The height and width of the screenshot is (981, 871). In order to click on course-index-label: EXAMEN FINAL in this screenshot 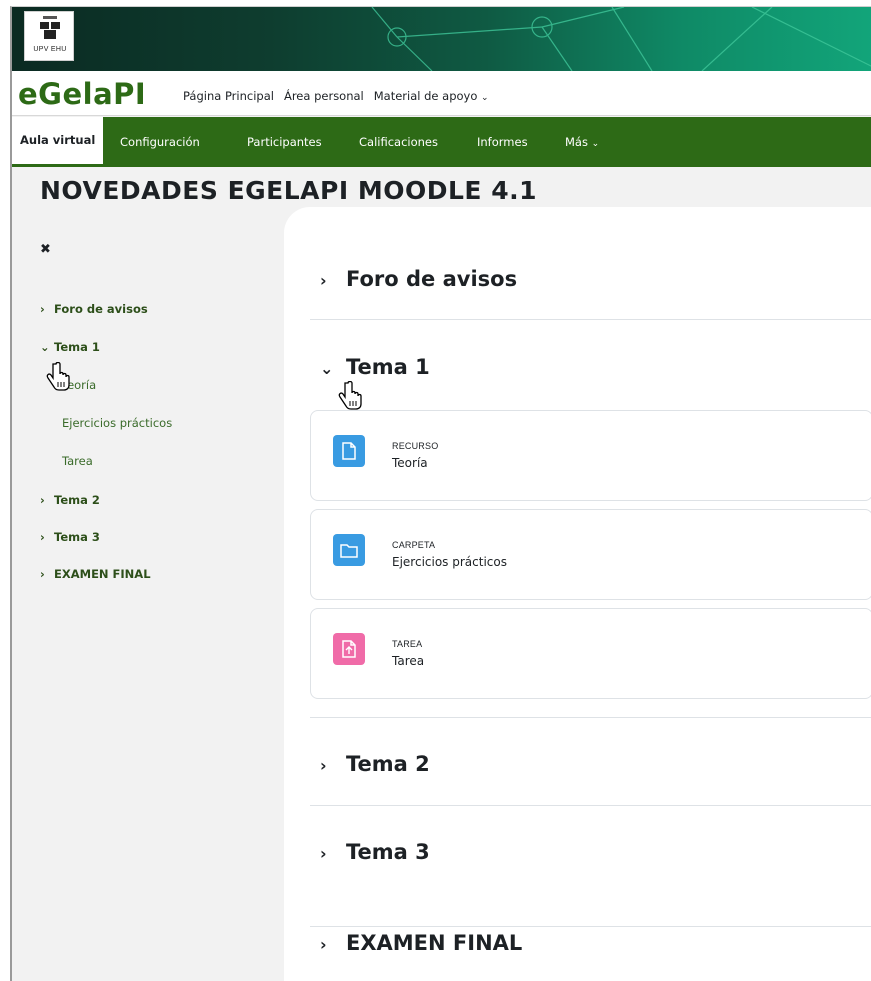, I will do `click(102, 574)`.